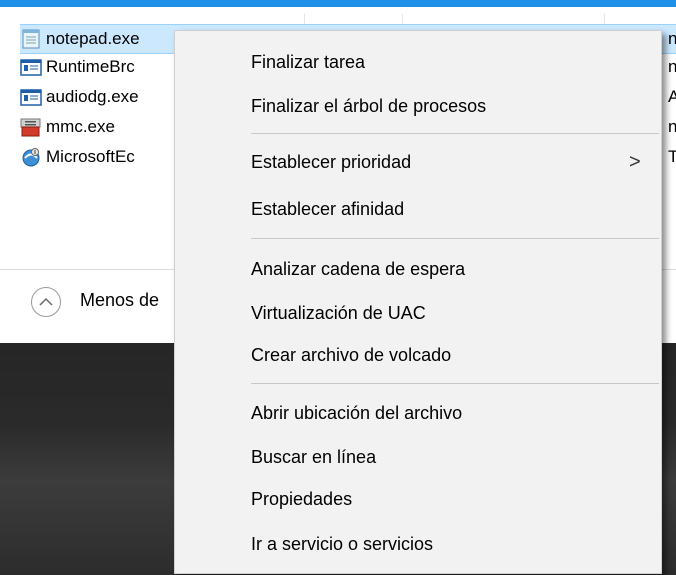 The height and width of the screenshot is (575, 676). Describe the element at coordinates (90, 66) in the screenshot. I see `process-name: RuntimeBrc` at that location.